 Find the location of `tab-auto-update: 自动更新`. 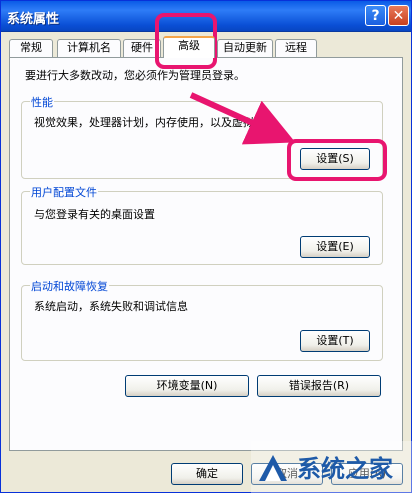

tab-auto-update: 自动更新 is located at coordinates (245, 48).